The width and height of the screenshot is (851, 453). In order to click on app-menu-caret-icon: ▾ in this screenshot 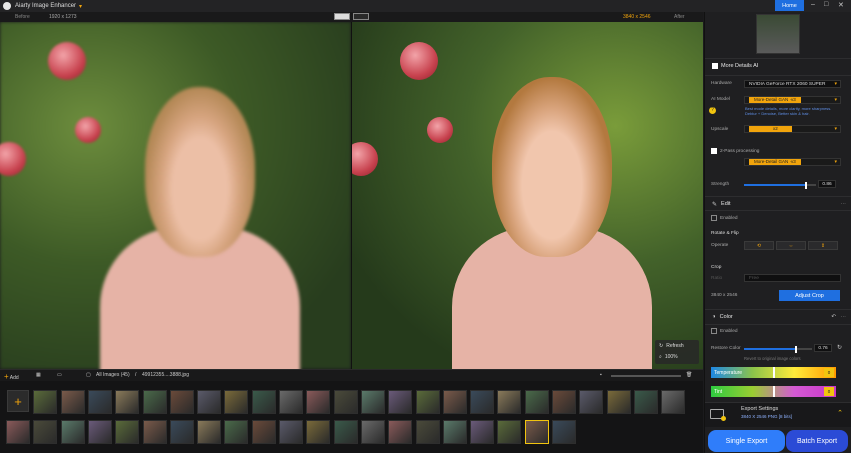, I will do `click(80, 6)`.